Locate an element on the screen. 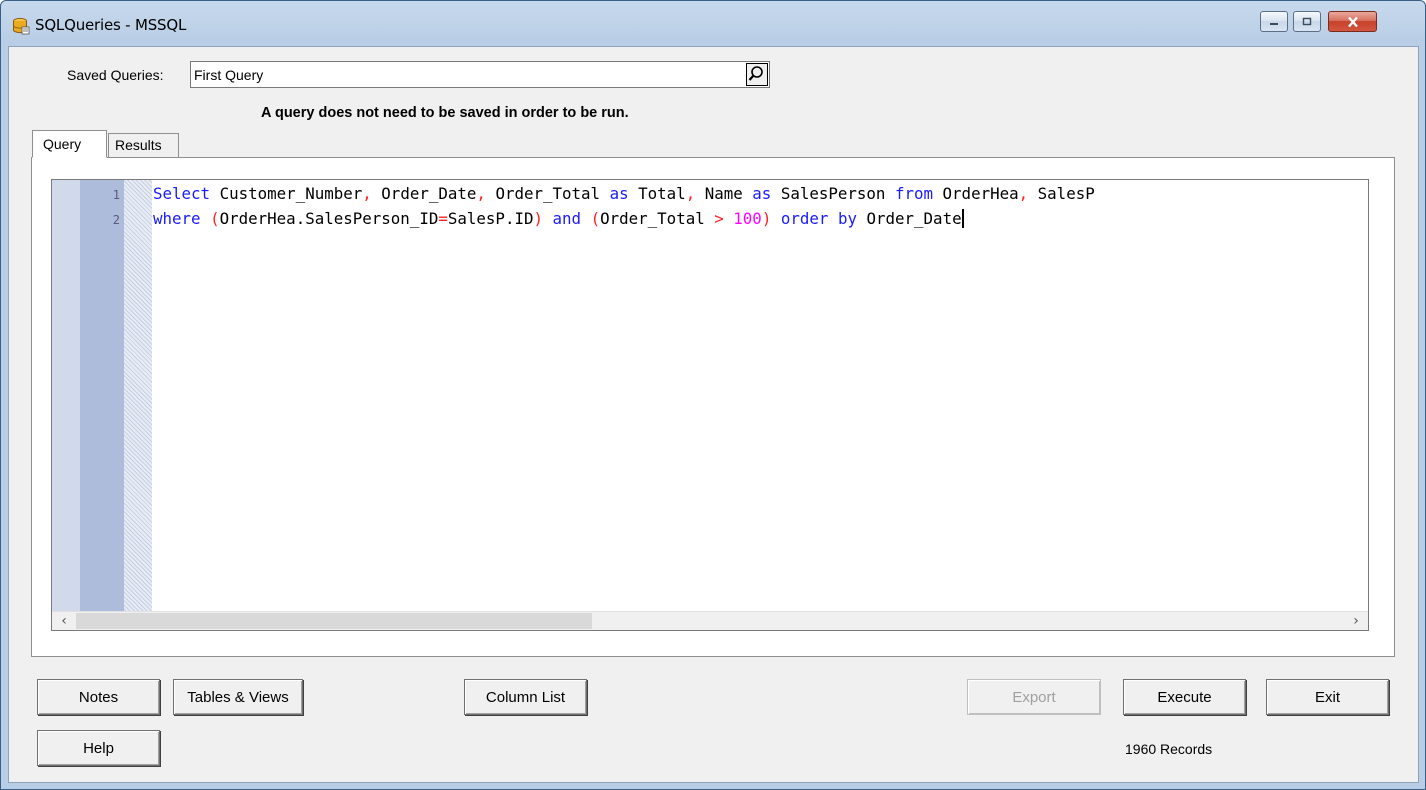  close-icon is located at coordinates (1352, 21).